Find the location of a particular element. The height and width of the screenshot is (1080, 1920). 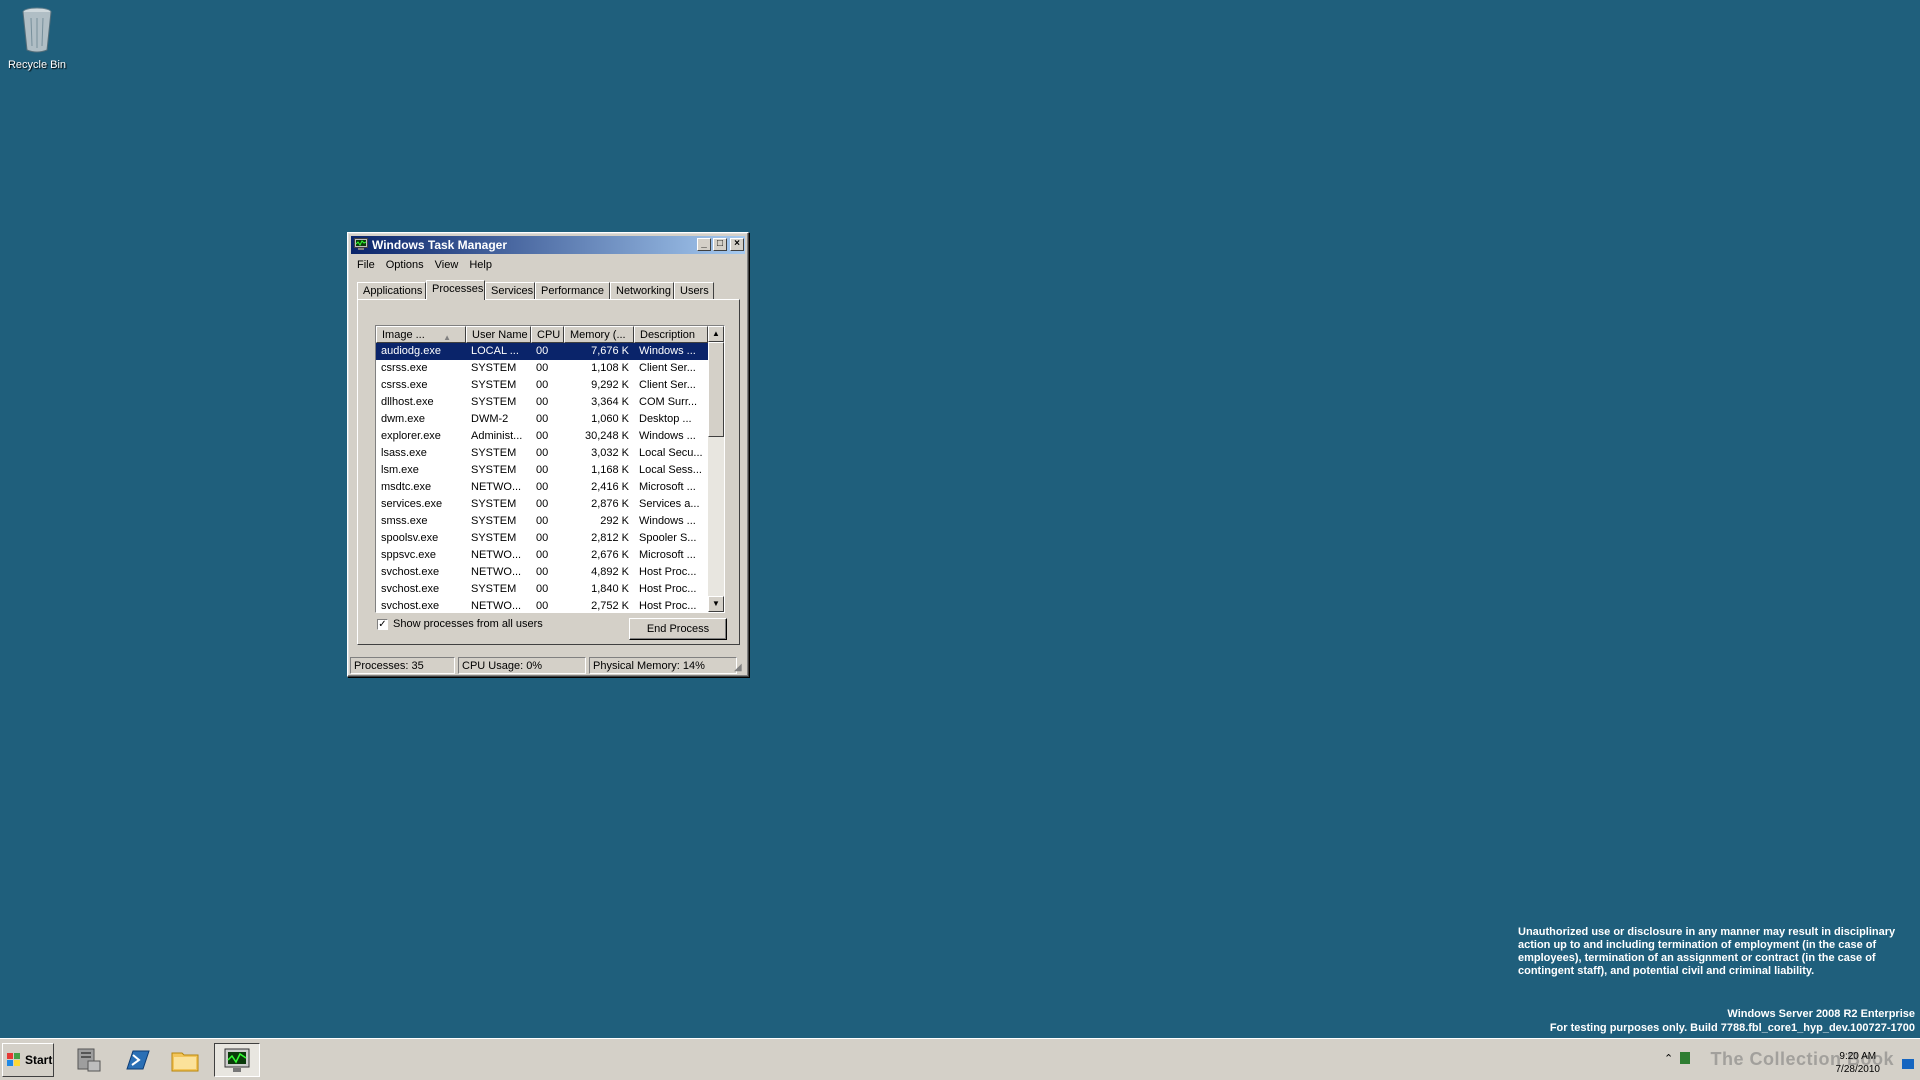

process-memory: 2,876 K is located at coordinates (610, 504).